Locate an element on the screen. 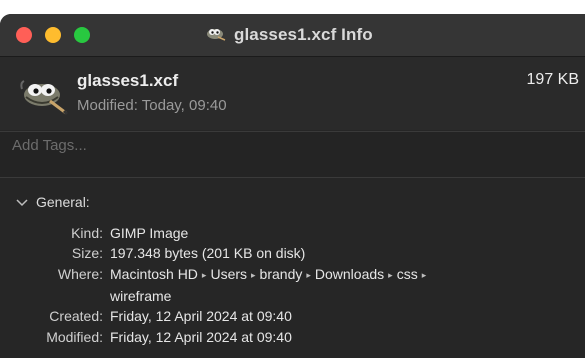 This screenshot has height=358, width=585. tags-field-area is located at coordinates (292, 154).